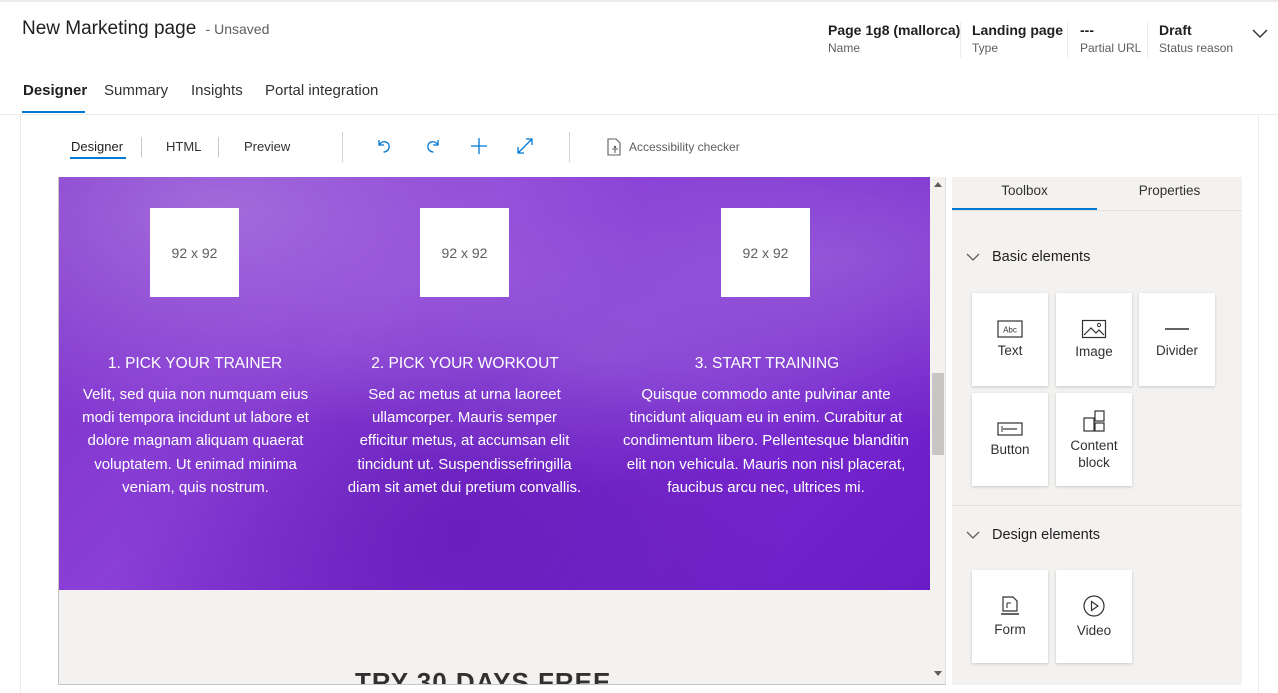  I want to click on scrollbar-thumb, so click(938, 414).